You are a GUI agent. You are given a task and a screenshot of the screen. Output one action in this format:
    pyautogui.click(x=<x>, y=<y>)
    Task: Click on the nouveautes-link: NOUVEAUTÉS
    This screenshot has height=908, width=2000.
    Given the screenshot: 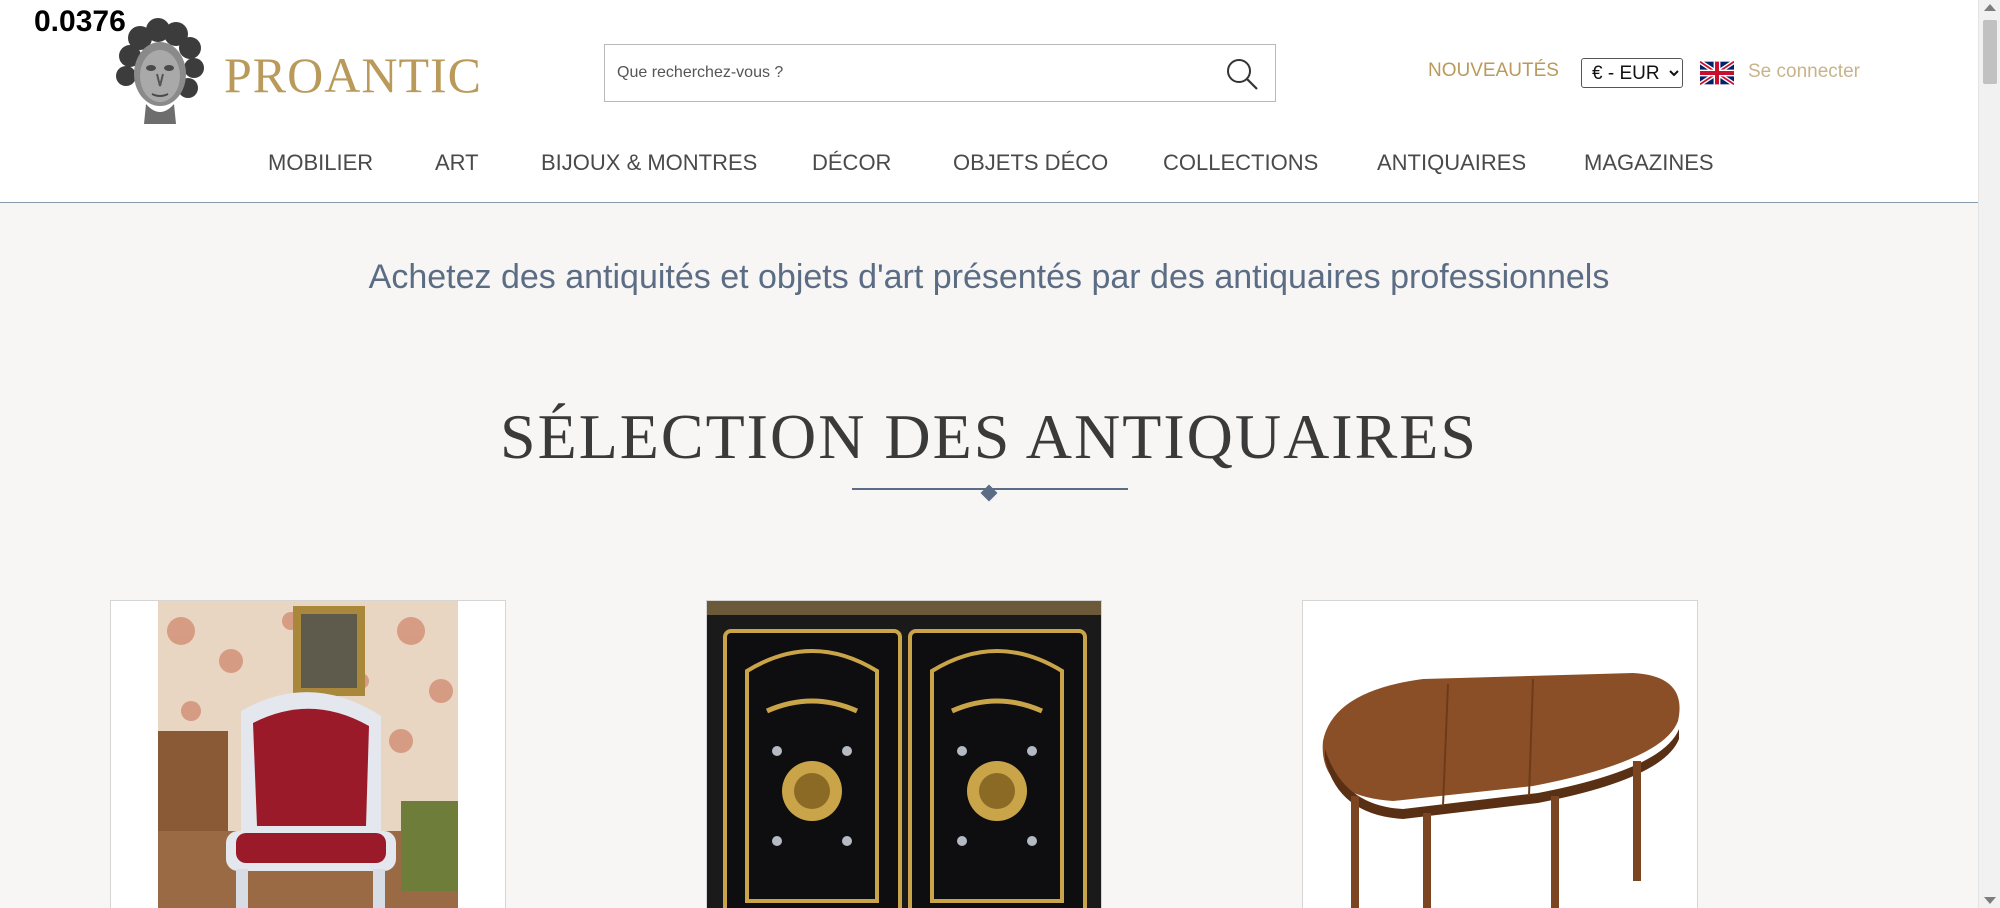 What is the action you would take?
    pyautogui.click(x=1493, y=71)
    